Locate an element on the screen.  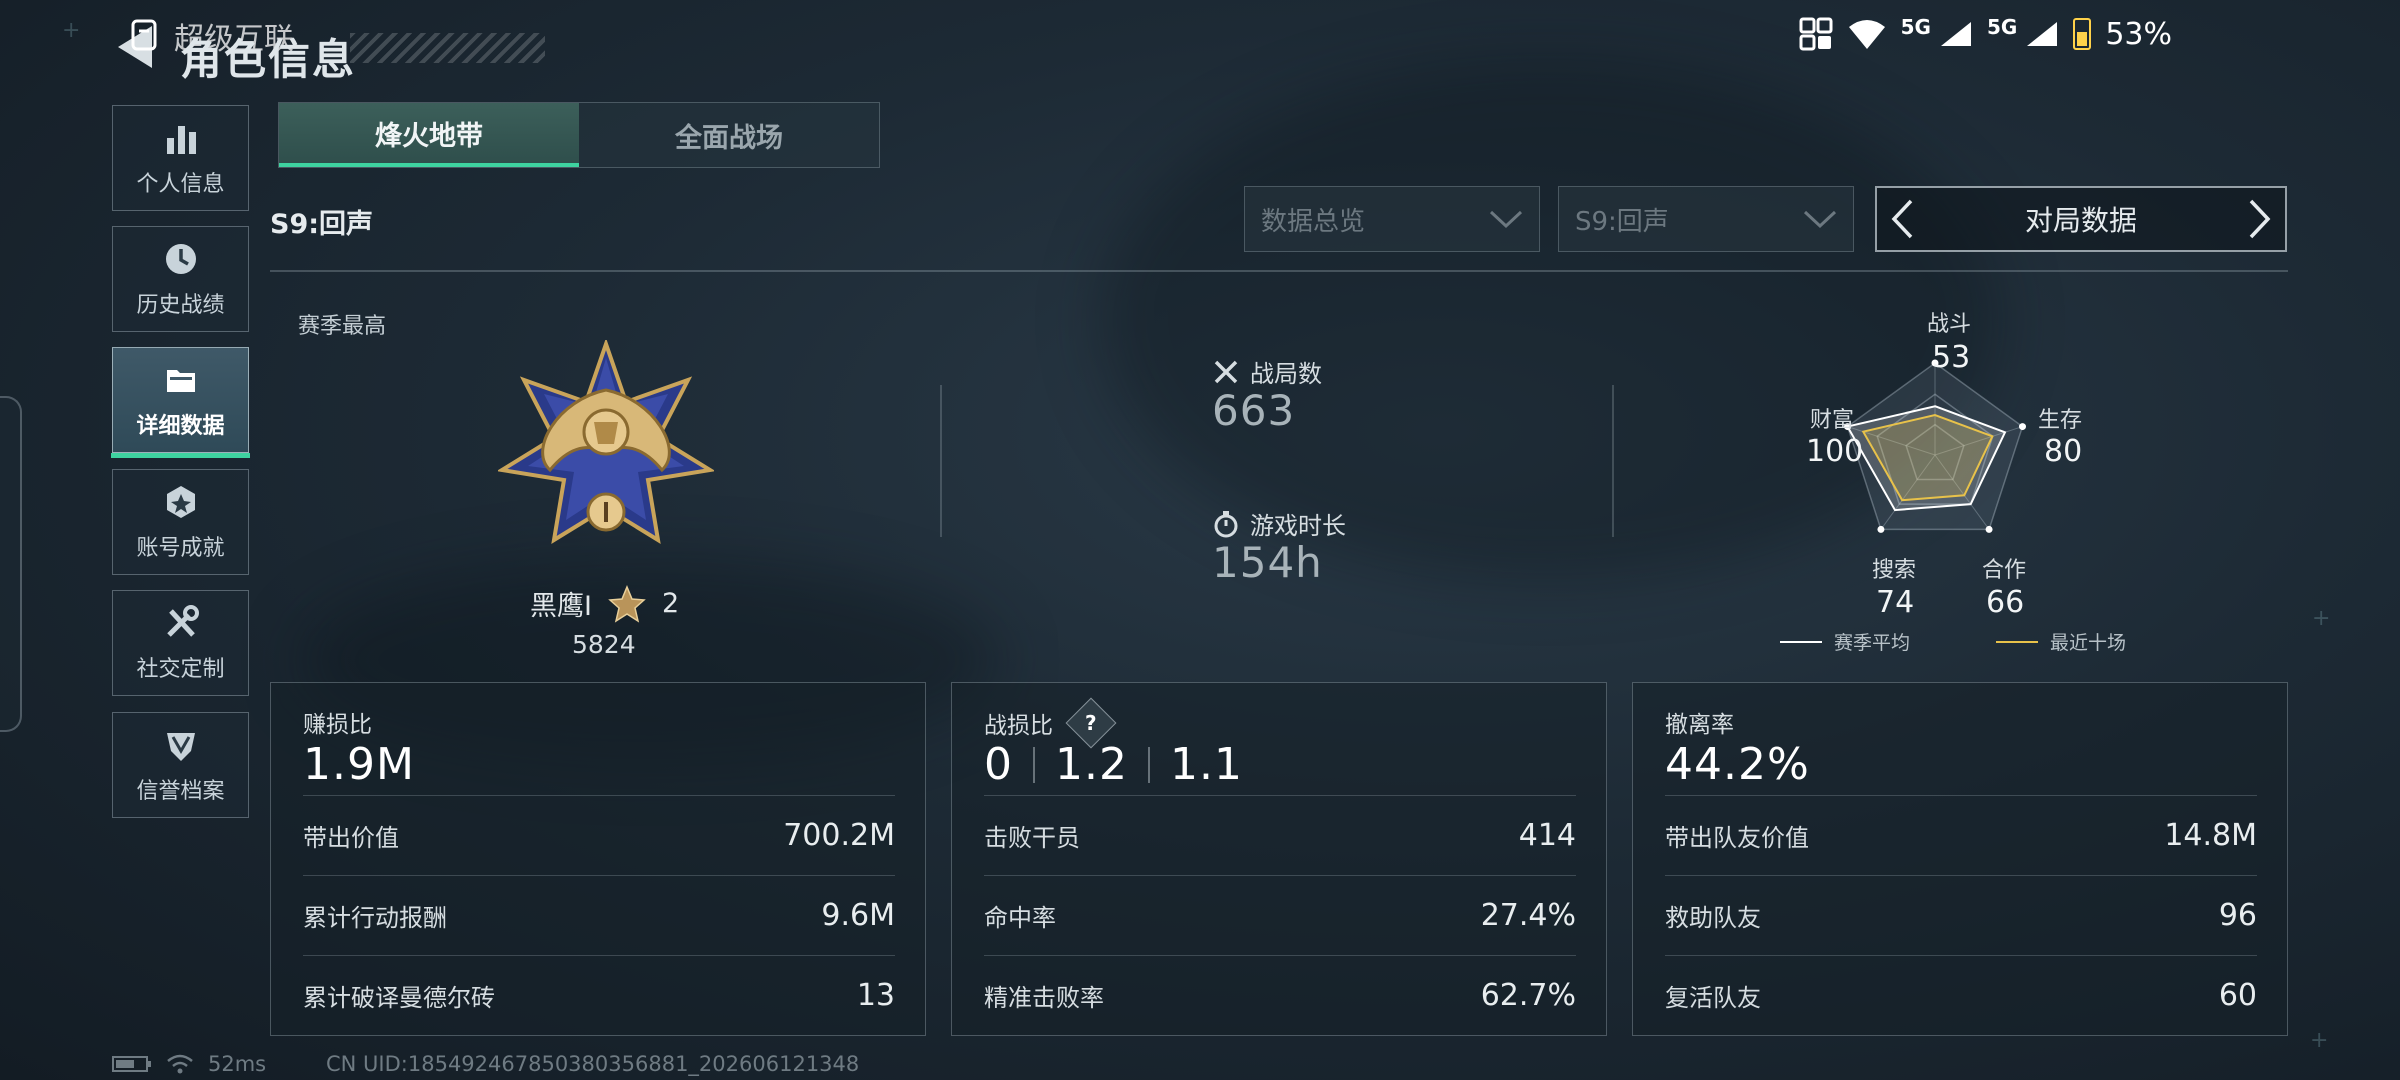
chevron-left-icon is located at coordinates (1902, 219).